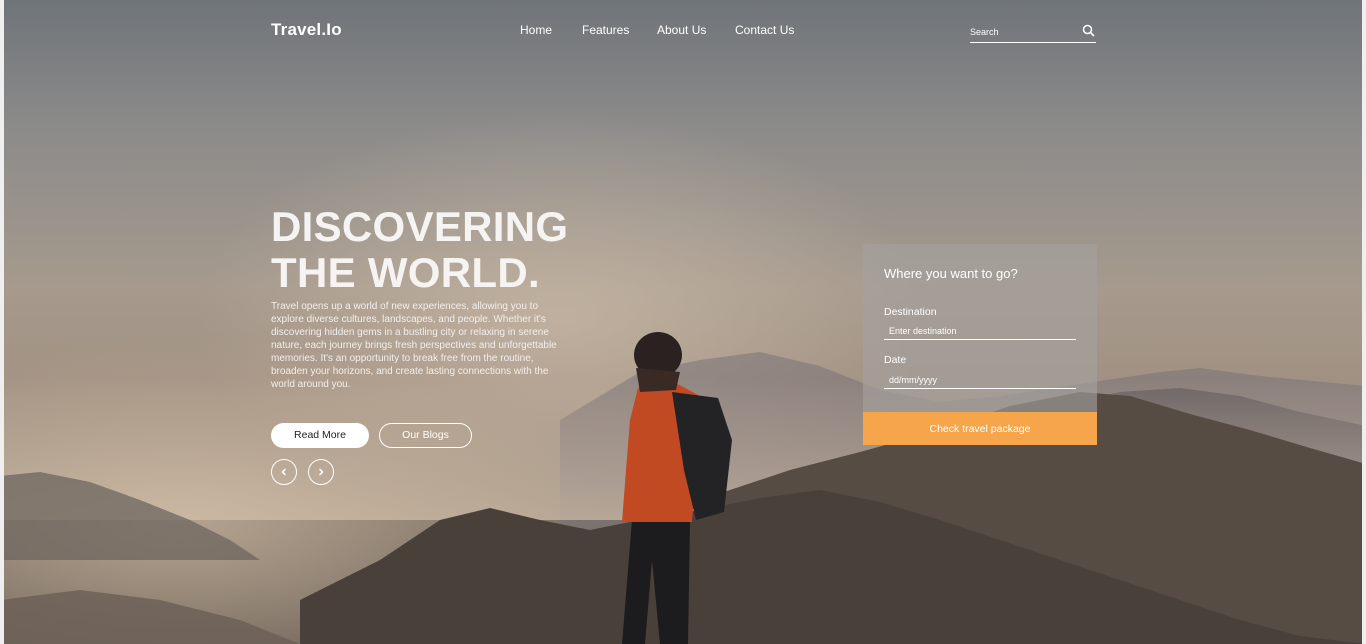 This screenshot has height=644, width=1366. I want to click on left-edge, so click(2, 322).